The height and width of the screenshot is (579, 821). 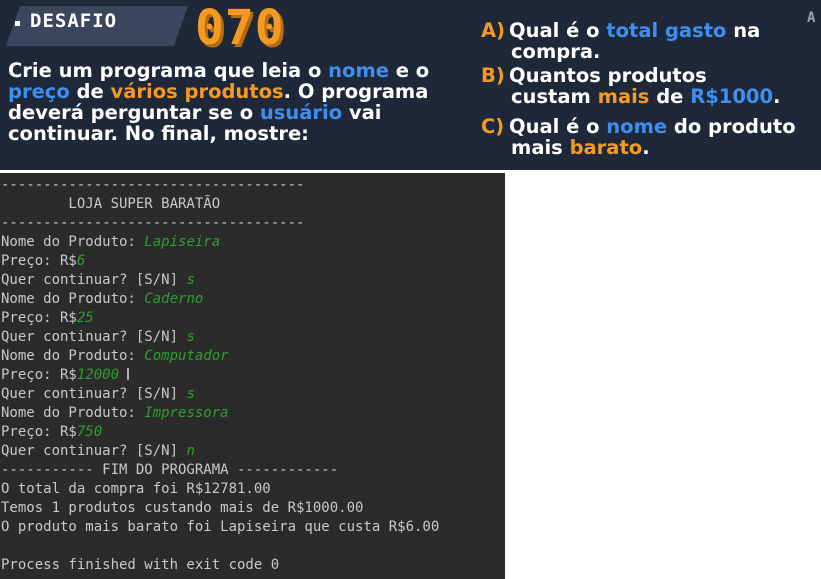 What do you see at coordinates (170, 470) in the screenshot?
I see `console-end-banner: ----------- FIM DO PROGRAMA ------------` at bounding box center [170, 470].